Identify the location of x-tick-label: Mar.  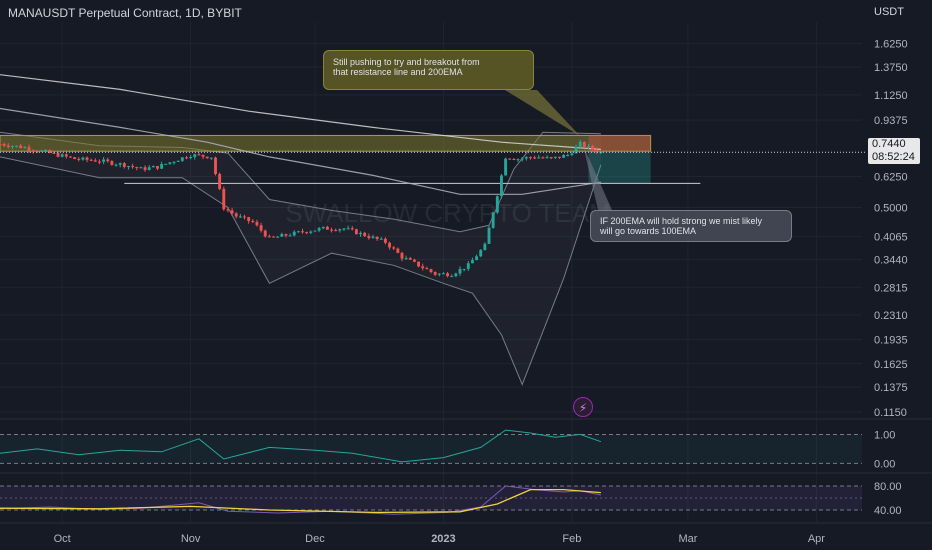
(687, 539).